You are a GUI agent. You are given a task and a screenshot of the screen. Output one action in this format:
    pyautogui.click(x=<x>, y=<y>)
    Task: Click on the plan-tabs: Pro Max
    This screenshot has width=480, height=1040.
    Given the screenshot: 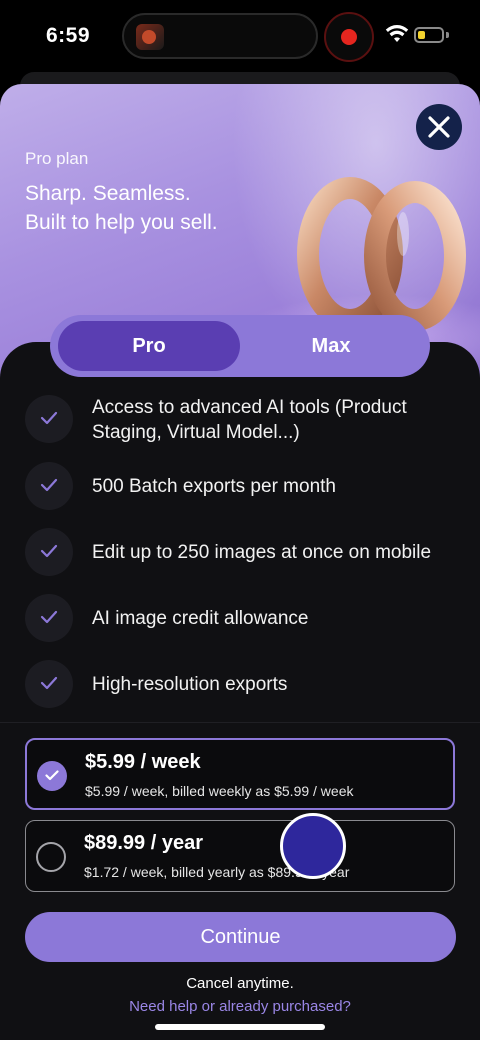 What is the action you would take?
    pyautogui.click(x=240, y=346)
    